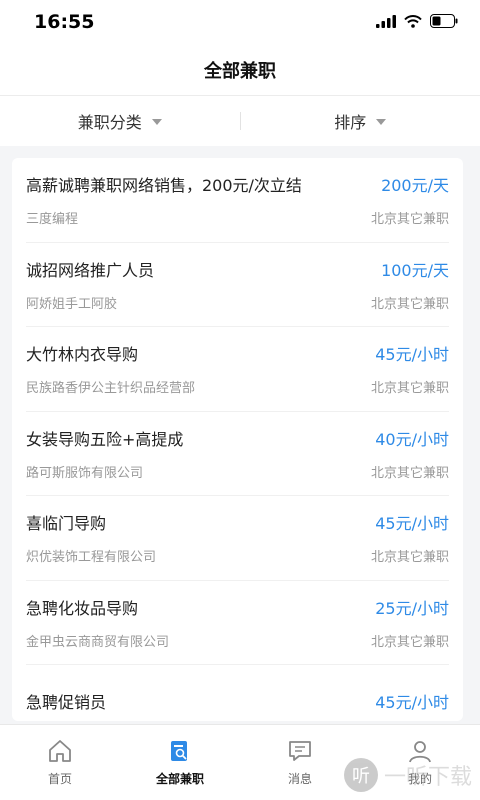 This screenshot has height=800, width=480. Describe the element at coordinates (412, 608) in the screenshot. I see `job-salary: 25元/小时` at that location.